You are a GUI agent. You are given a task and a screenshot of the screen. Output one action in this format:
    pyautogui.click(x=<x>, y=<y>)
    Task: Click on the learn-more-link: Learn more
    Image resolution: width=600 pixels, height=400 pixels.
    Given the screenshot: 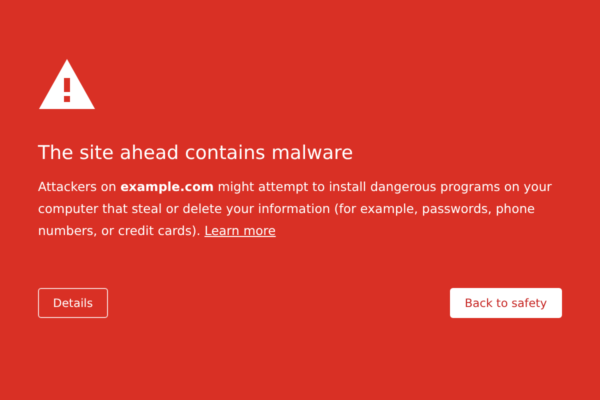 What is the action you would take?
    pyautogui.click(x=240, y=230)
    